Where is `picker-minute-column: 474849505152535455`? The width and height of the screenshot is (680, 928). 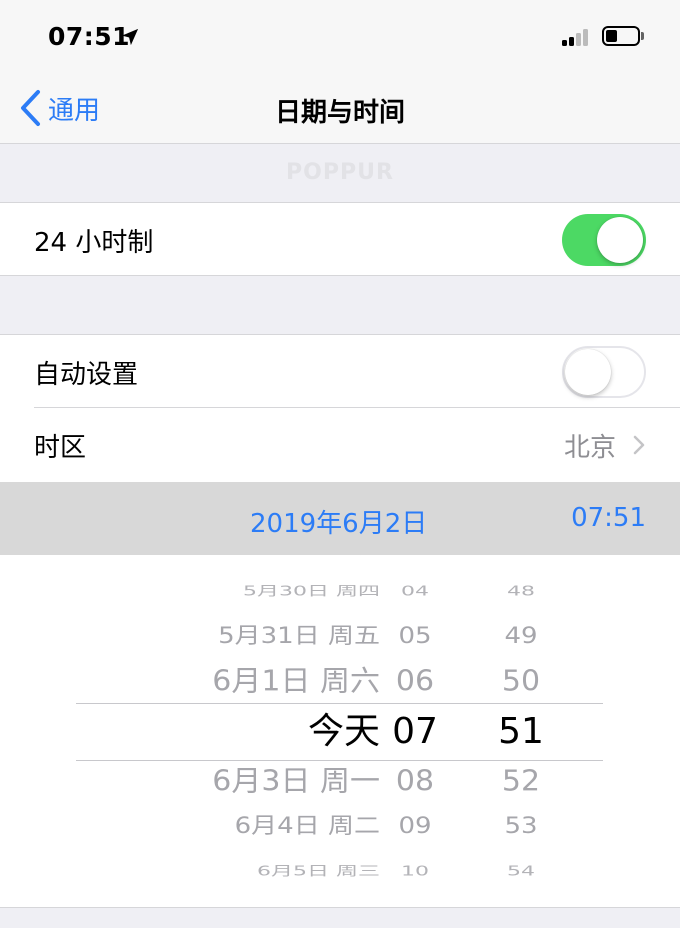 picker-minute-column: 474849505152535455 is located at coordinates (521, 731).